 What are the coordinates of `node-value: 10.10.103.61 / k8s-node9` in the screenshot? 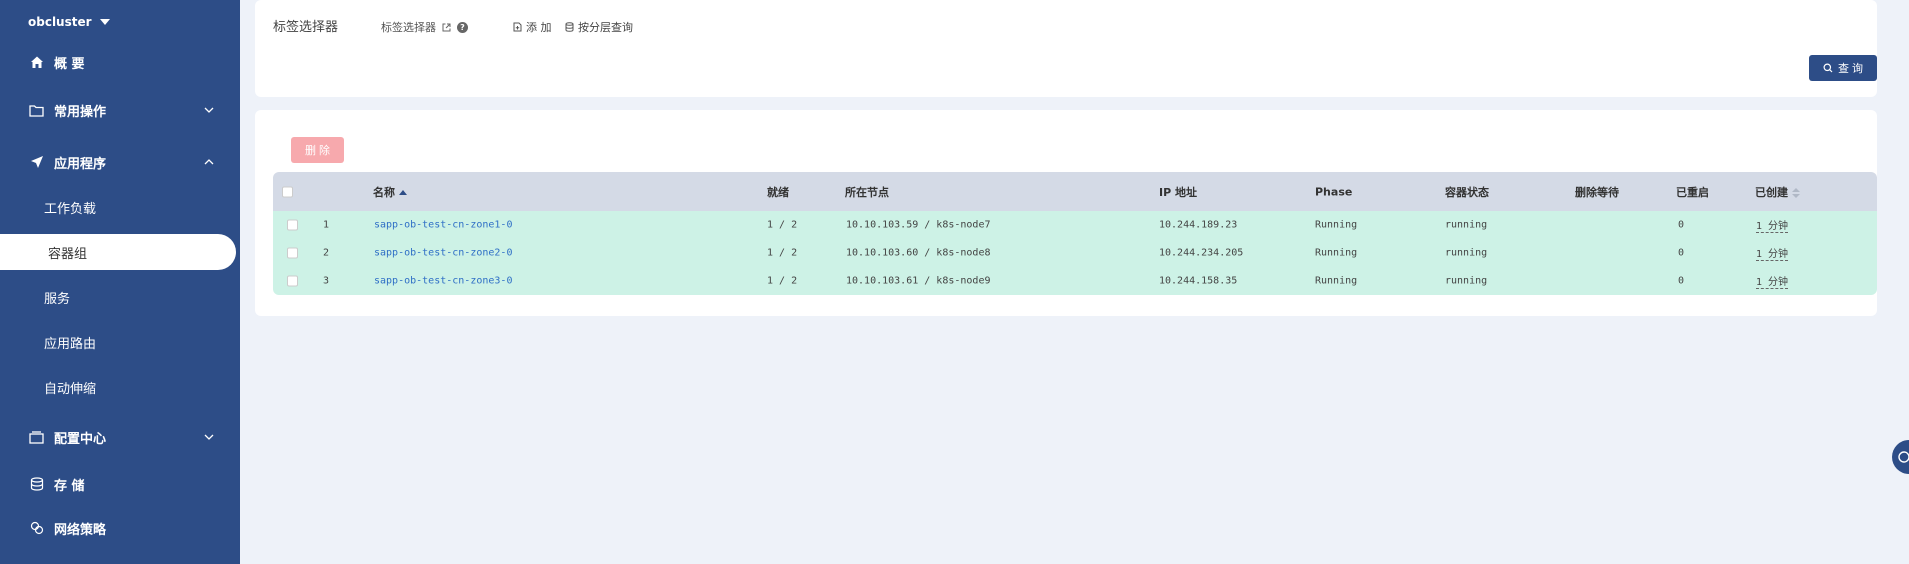 It's located at (918, 281).